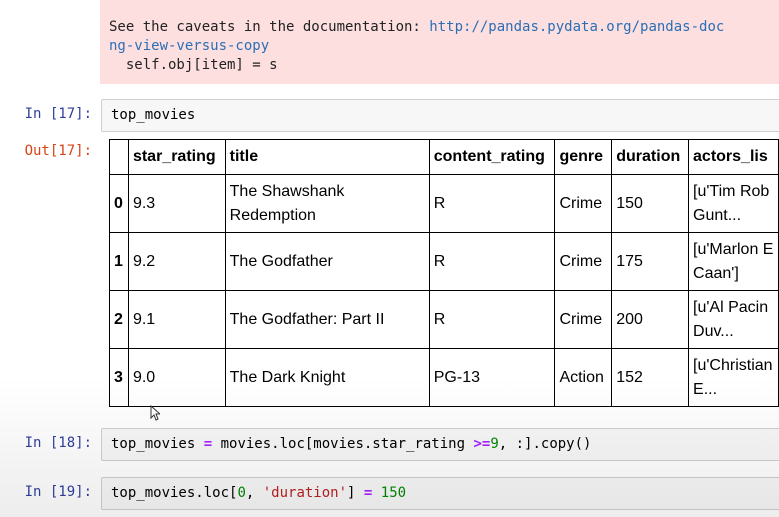 The width and height of the screenshot is (779, 517). What do you see at coordinates (58, 492) in the screenshot?
I see `input-prompt-19: In [19]:` at bounding box center [58, 492].